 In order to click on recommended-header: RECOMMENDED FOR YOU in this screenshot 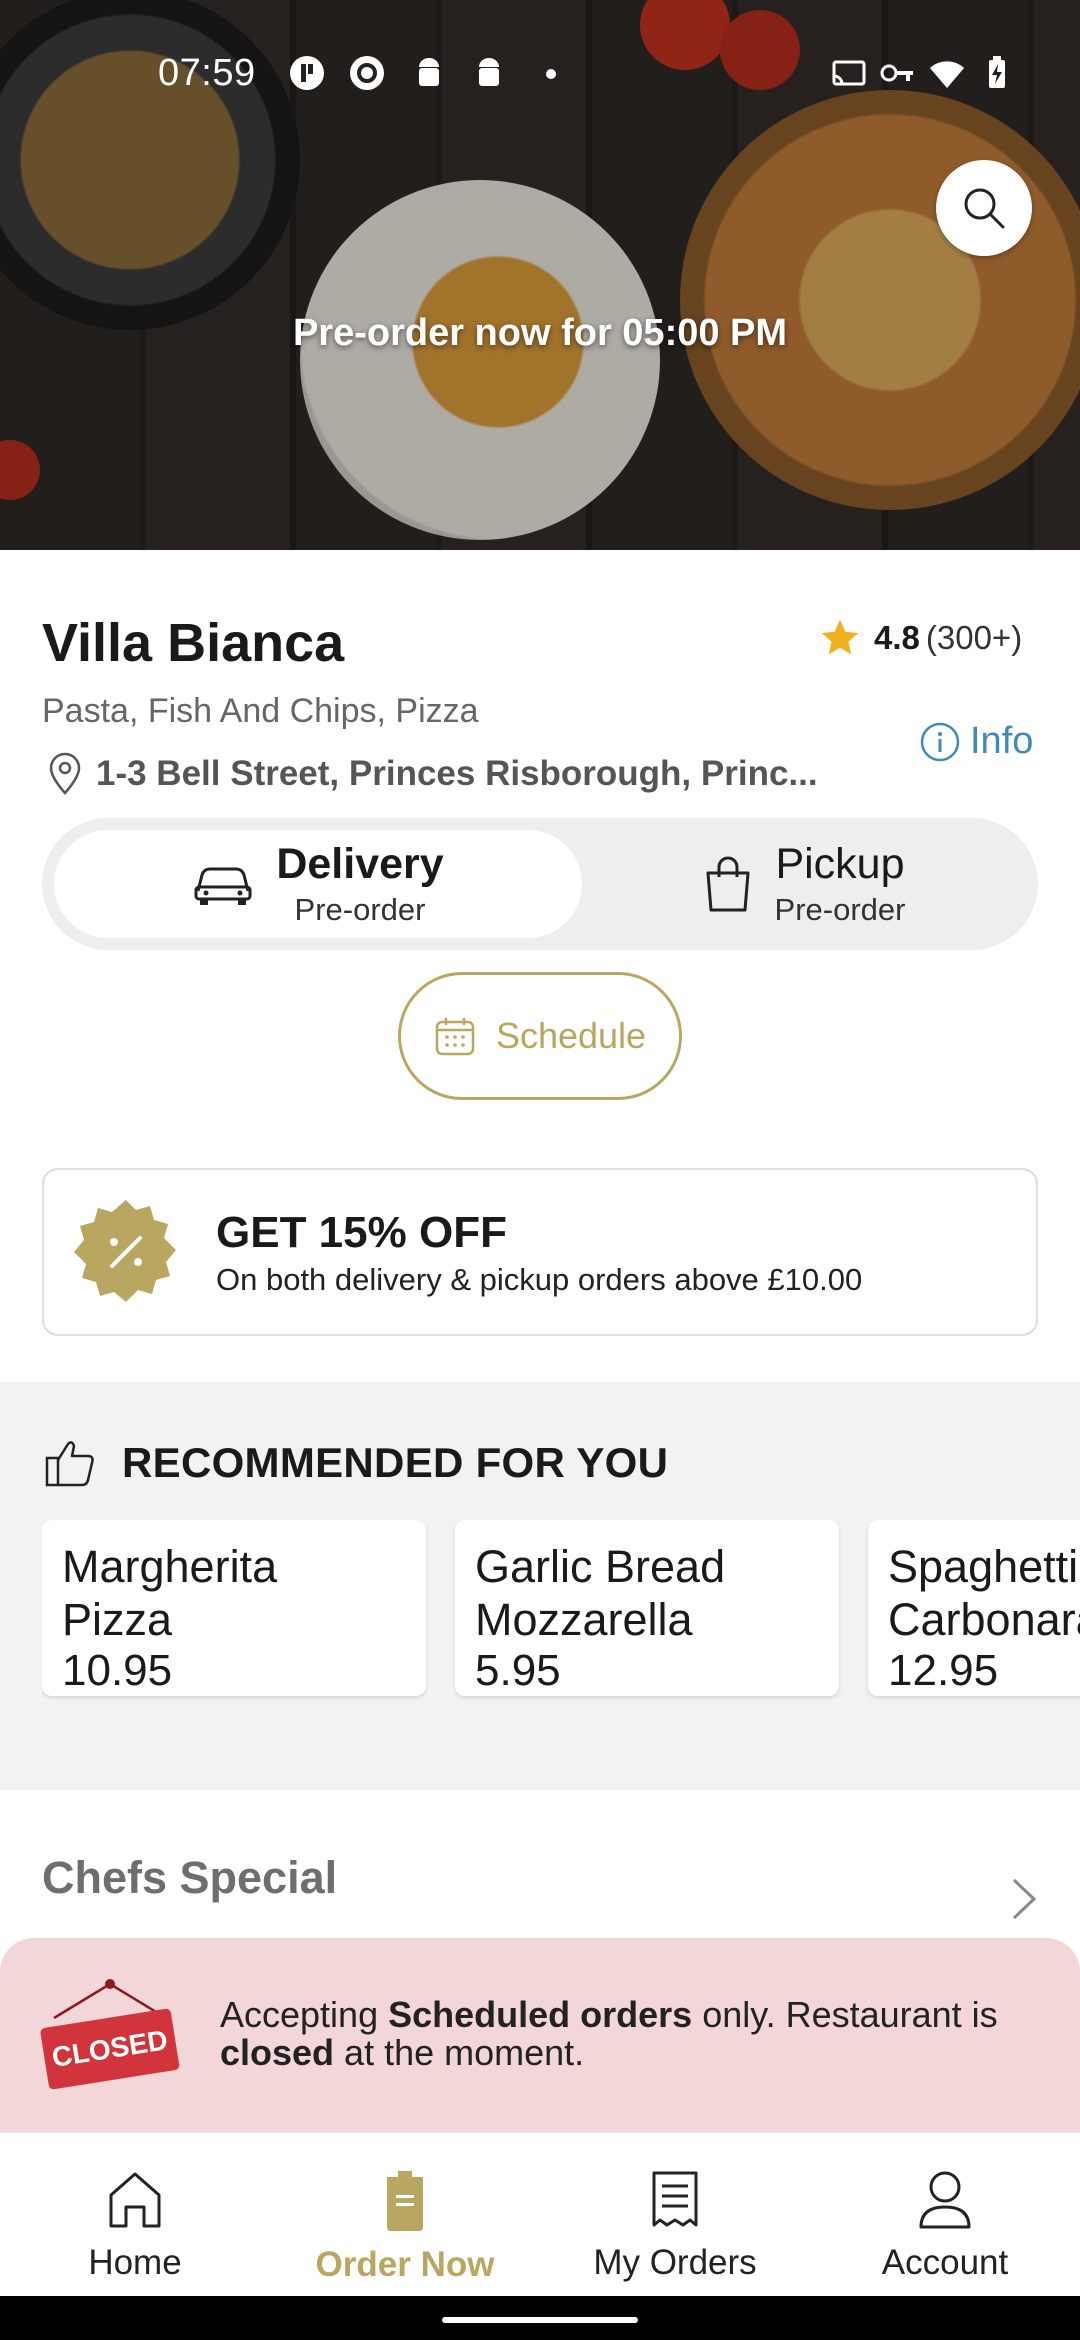, I will do `click(356, 1463)`.